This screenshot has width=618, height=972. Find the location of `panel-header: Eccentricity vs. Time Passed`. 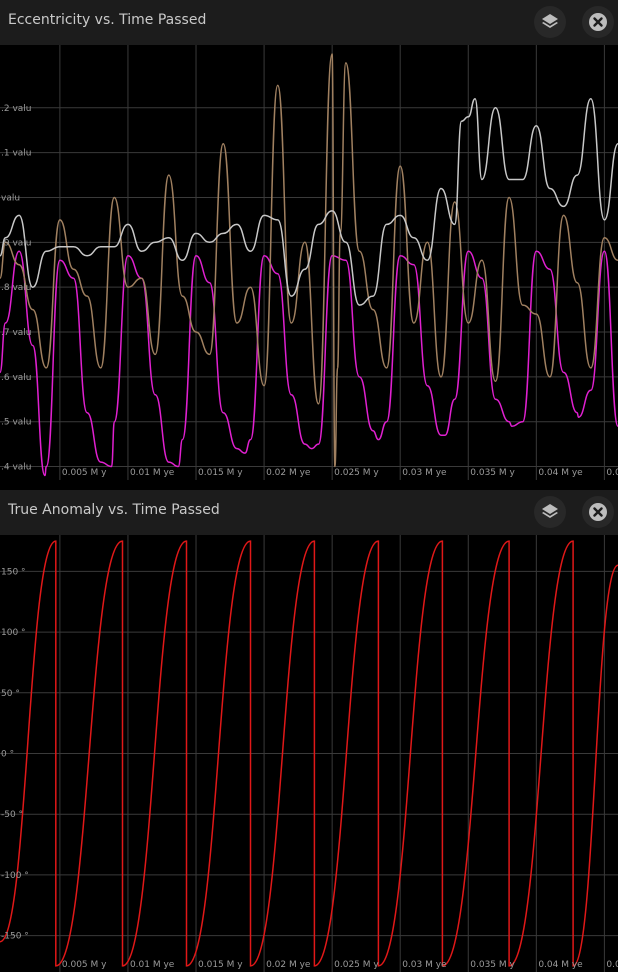

panel-header: Eccentricity vs. Time Passed is located at coordinates (309, 22).